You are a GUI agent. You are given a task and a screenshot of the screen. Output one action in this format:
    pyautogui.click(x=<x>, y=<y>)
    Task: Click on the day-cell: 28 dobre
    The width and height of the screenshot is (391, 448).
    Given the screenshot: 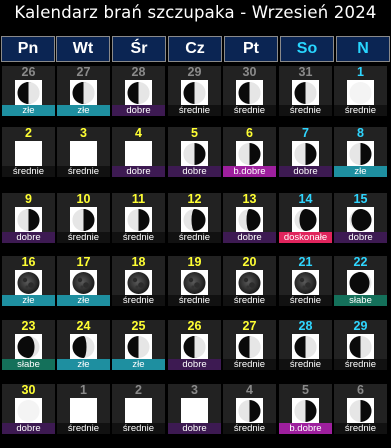 What is the action you would take?
    pyautogui.click(x=138, y=90)
    